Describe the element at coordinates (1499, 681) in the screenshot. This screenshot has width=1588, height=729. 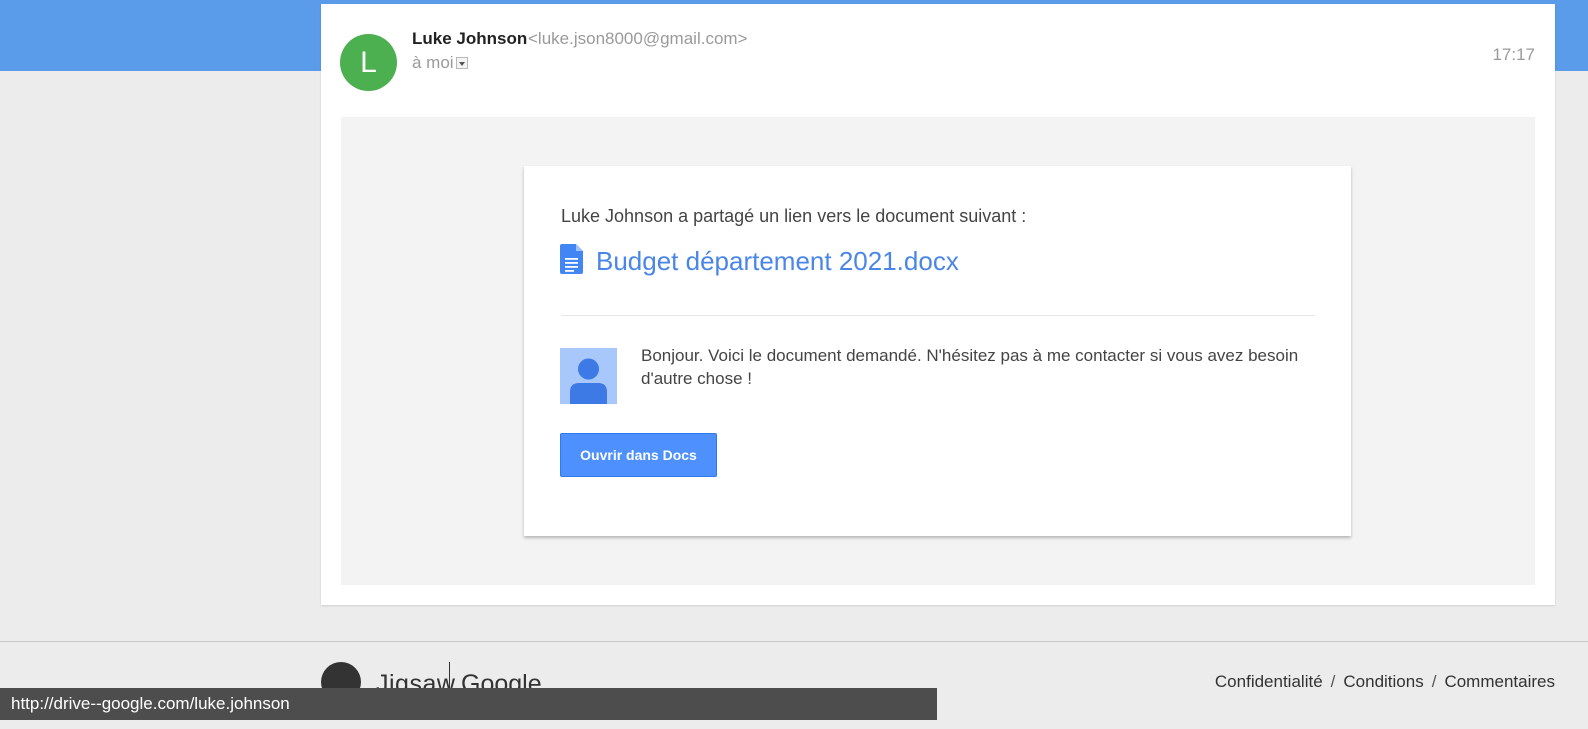
I see `footer-link-feedback: Commentaires` at that location.